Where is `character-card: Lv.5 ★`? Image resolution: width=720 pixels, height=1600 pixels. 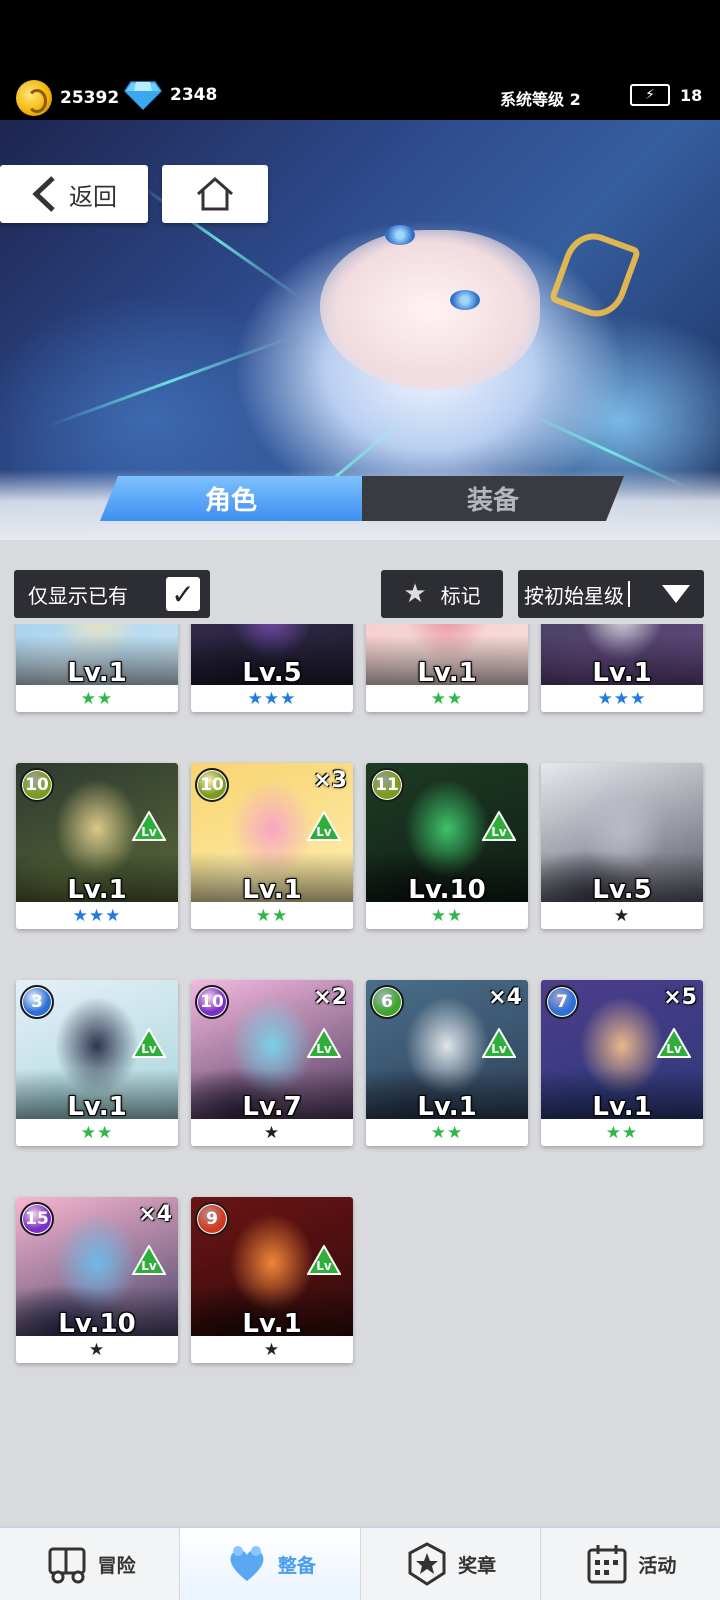
character-card: Lv.5 ★ is located at coordinates (622, 846).